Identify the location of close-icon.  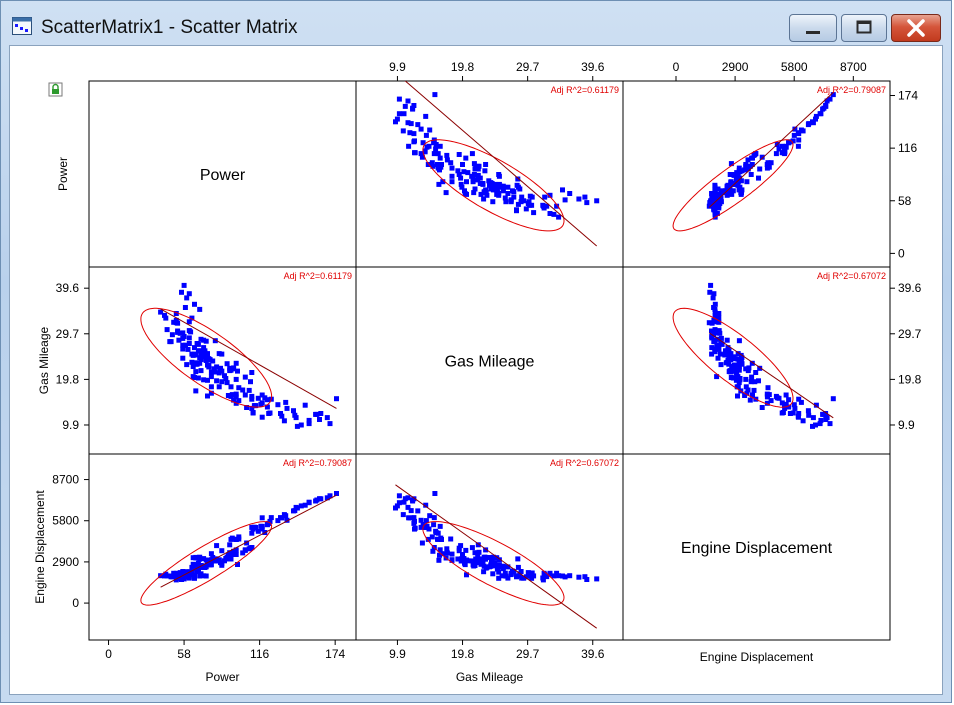
(916, 28).